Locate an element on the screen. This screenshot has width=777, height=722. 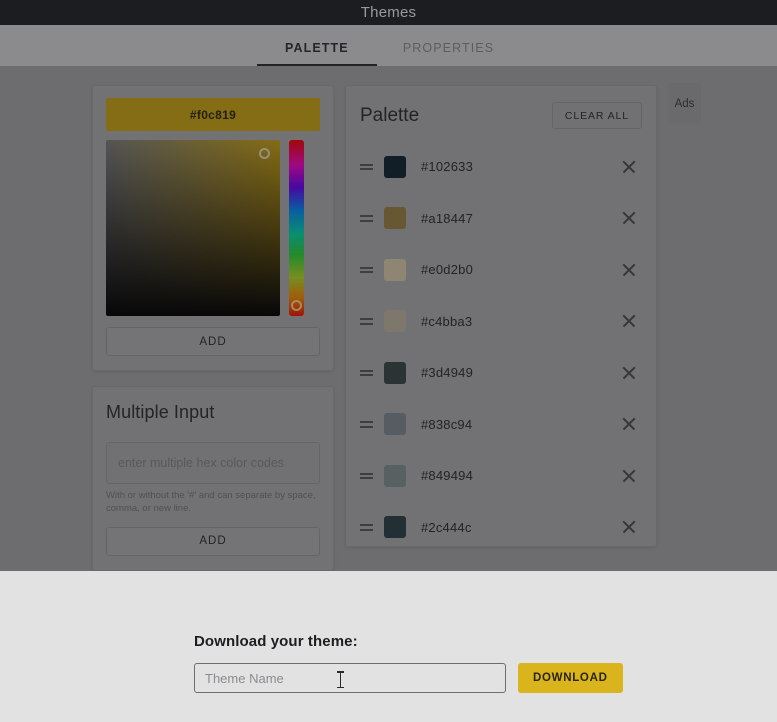
palette-row: #e0d2b0 is located at coordinates (501, 270).